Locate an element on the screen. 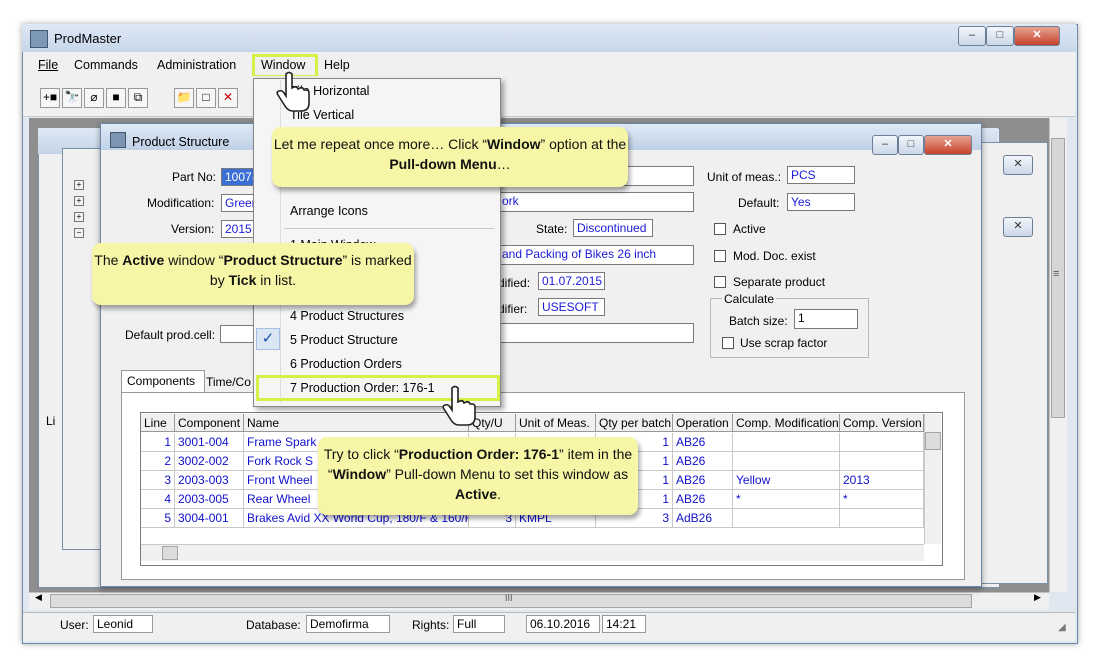 Image resolution: width=1098 pixels, height=664 pixels. ps-close-button: ✕ is located at coordinates (948, 145).